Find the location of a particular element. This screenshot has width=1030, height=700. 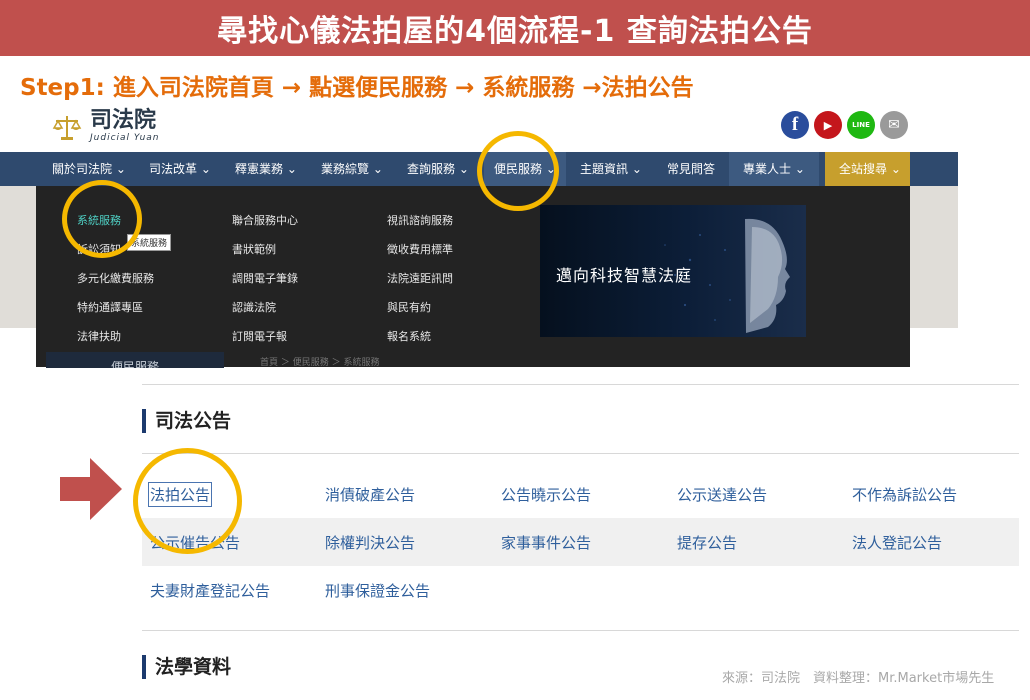

slide-title-bar: 尋找心儀法拍屋的4個流程-1 查詢法拍公告 is located at coordinates (515, 28).